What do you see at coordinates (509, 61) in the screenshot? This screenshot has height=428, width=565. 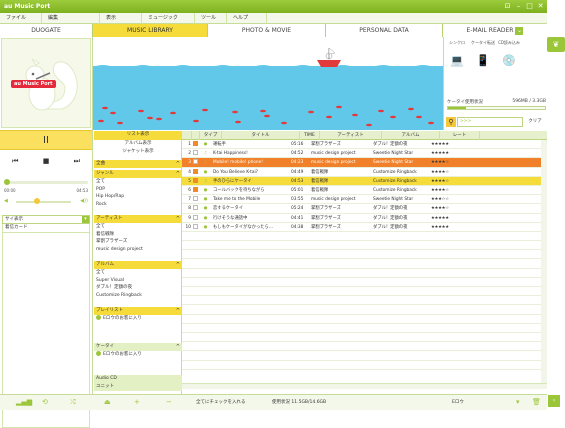 I see `cd-import-icon: 💿` at bounding box center [509, 61].